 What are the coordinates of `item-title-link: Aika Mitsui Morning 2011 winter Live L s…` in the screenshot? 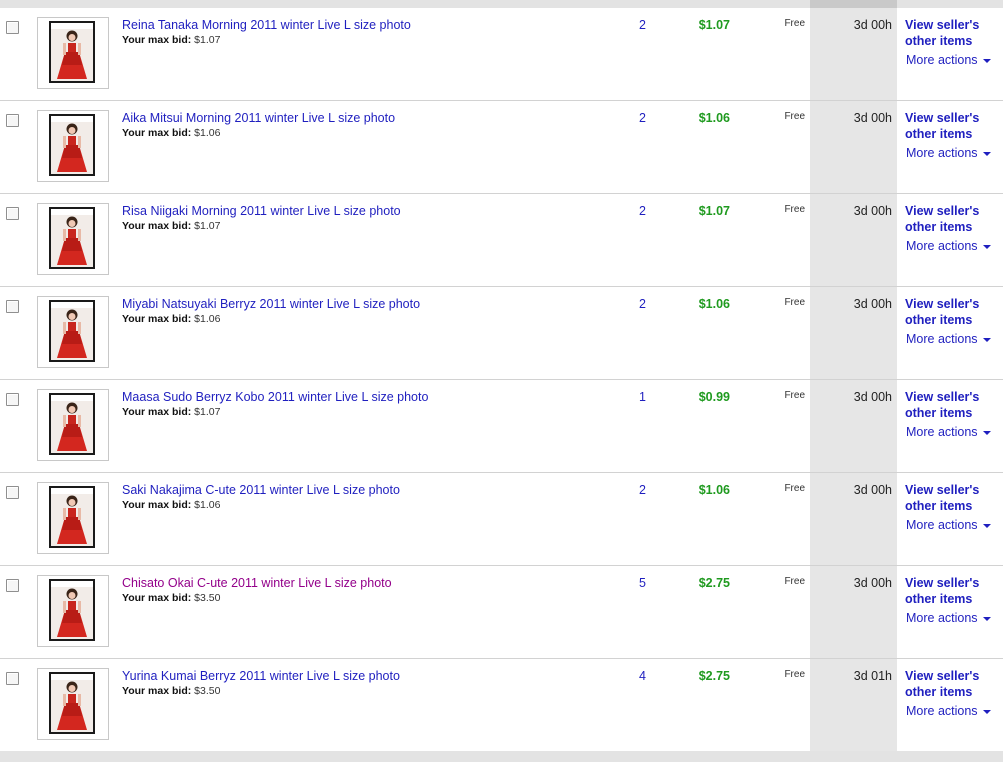 It's located at (258, 118).